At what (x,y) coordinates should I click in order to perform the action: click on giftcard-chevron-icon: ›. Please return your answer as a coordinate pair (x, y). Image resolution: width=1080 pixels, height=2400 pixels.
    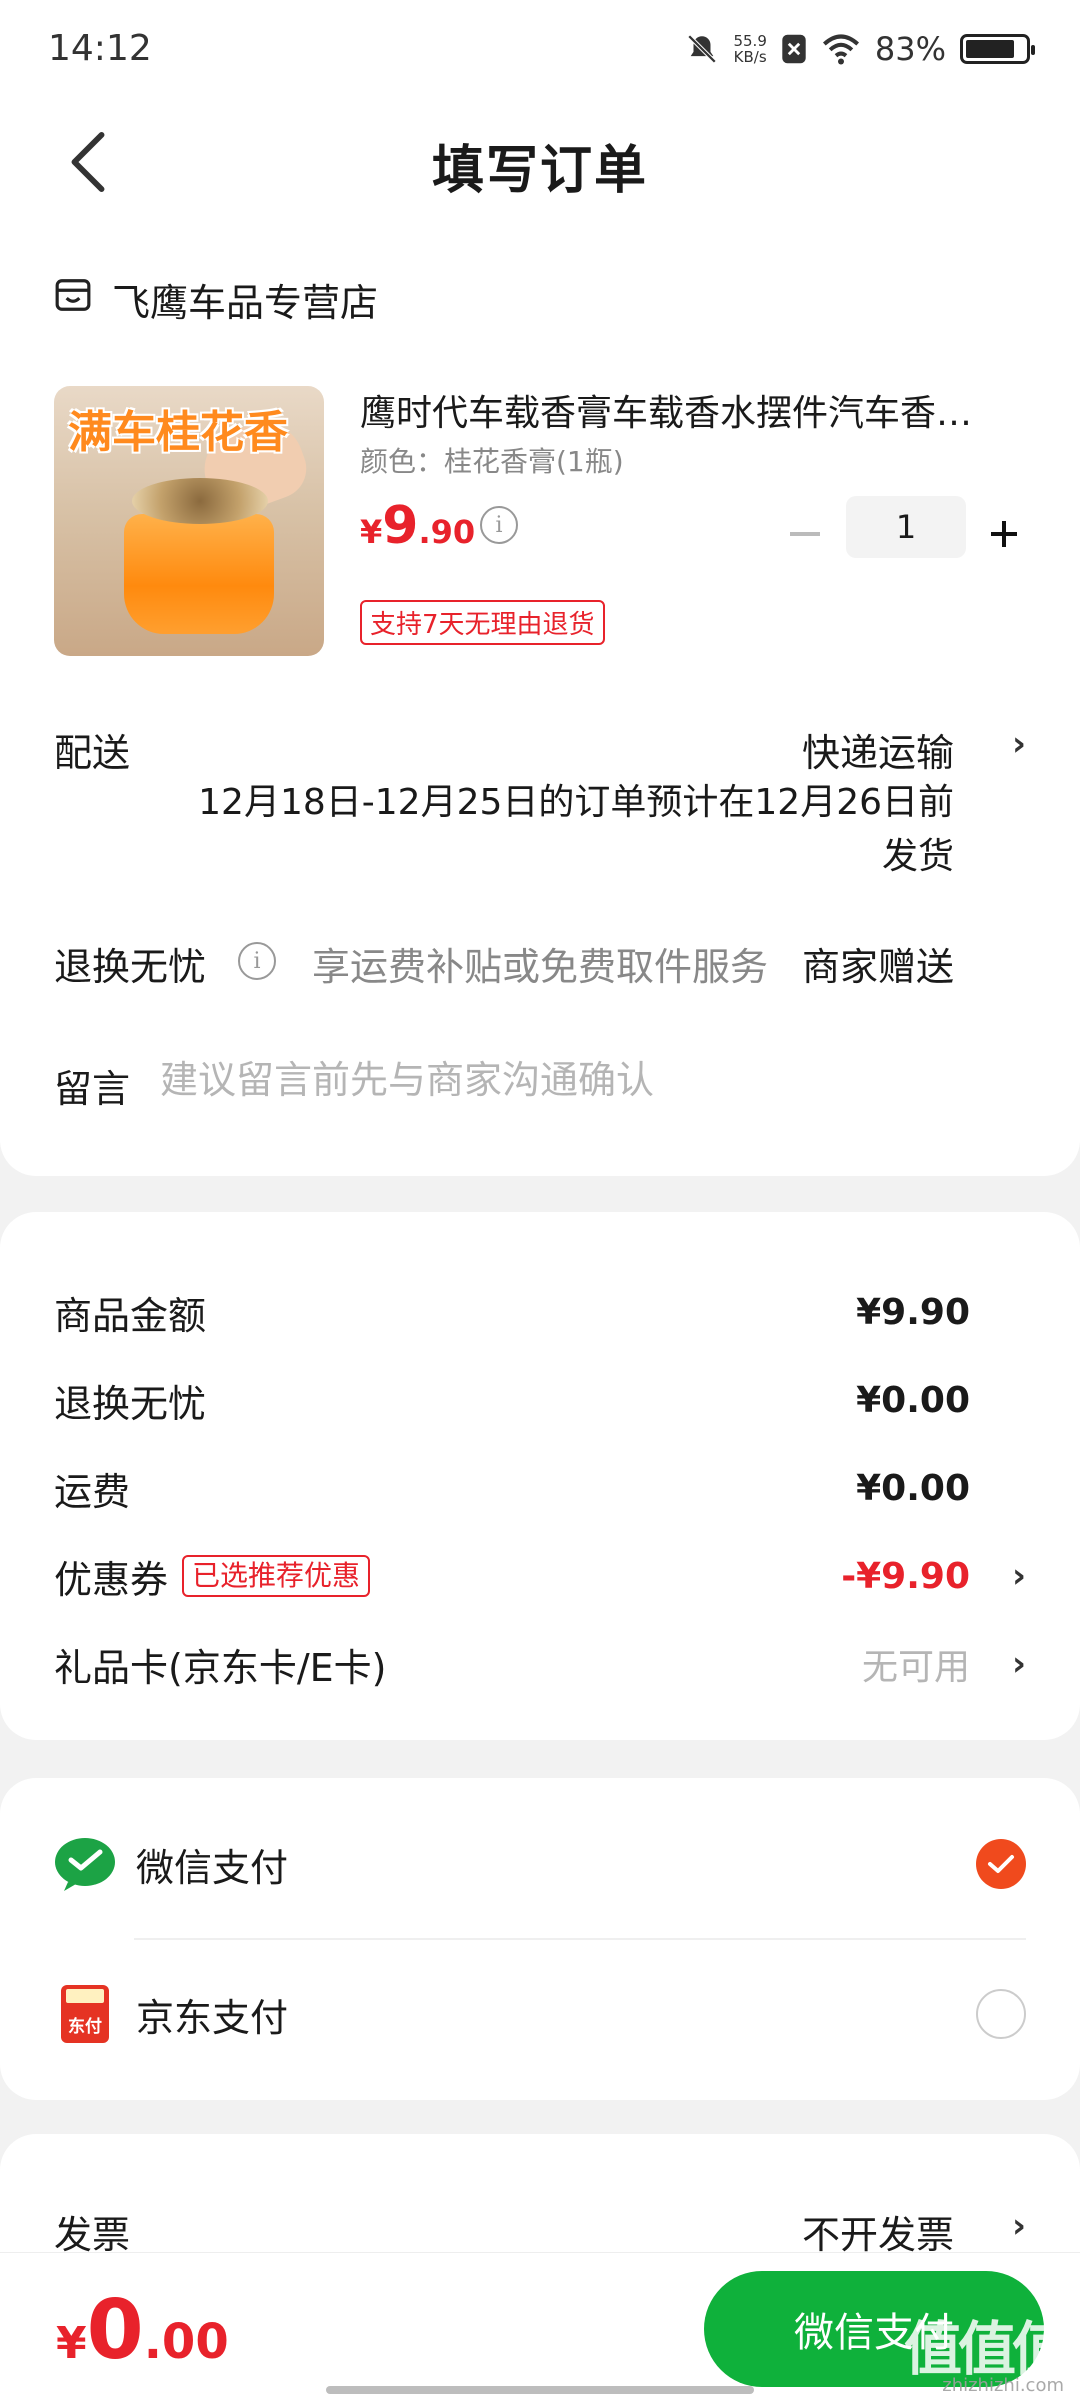
    Looking at the image, I should click on (1019, 1664).